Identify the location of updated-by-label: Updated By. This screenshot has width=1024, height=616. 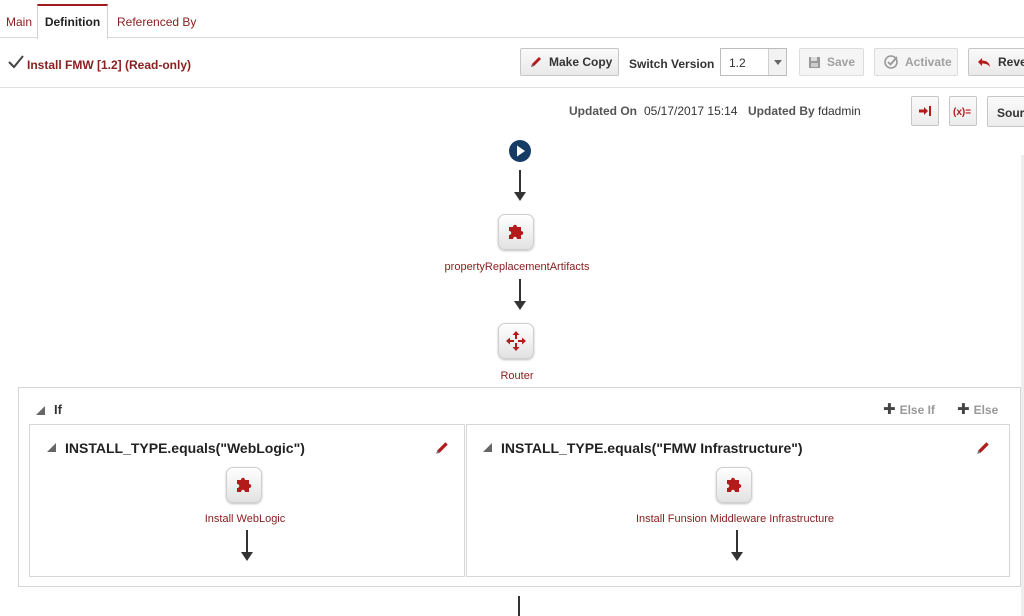
(781, 111).